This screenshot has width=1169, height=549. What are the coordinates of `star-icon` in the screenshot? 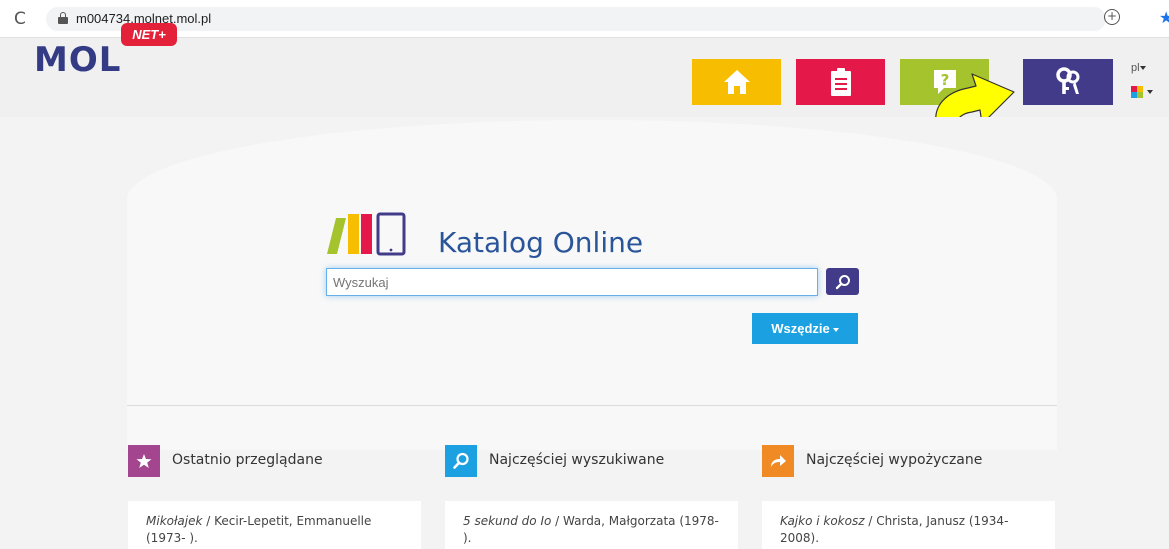 It's located at (144, 461).